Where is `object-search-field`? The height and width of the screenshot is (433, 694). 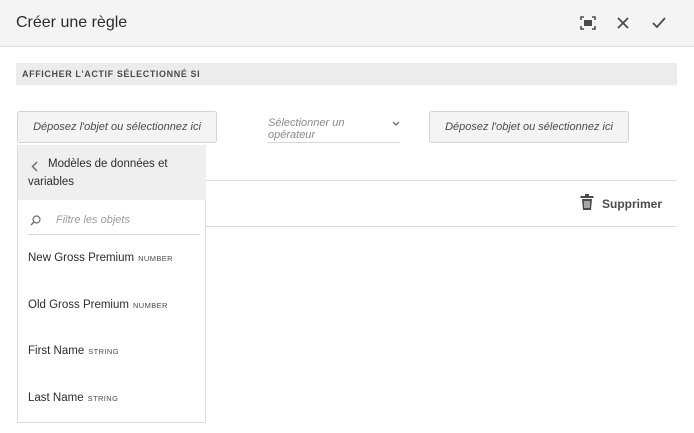 object-search-field is located at coordinates (114, 220).